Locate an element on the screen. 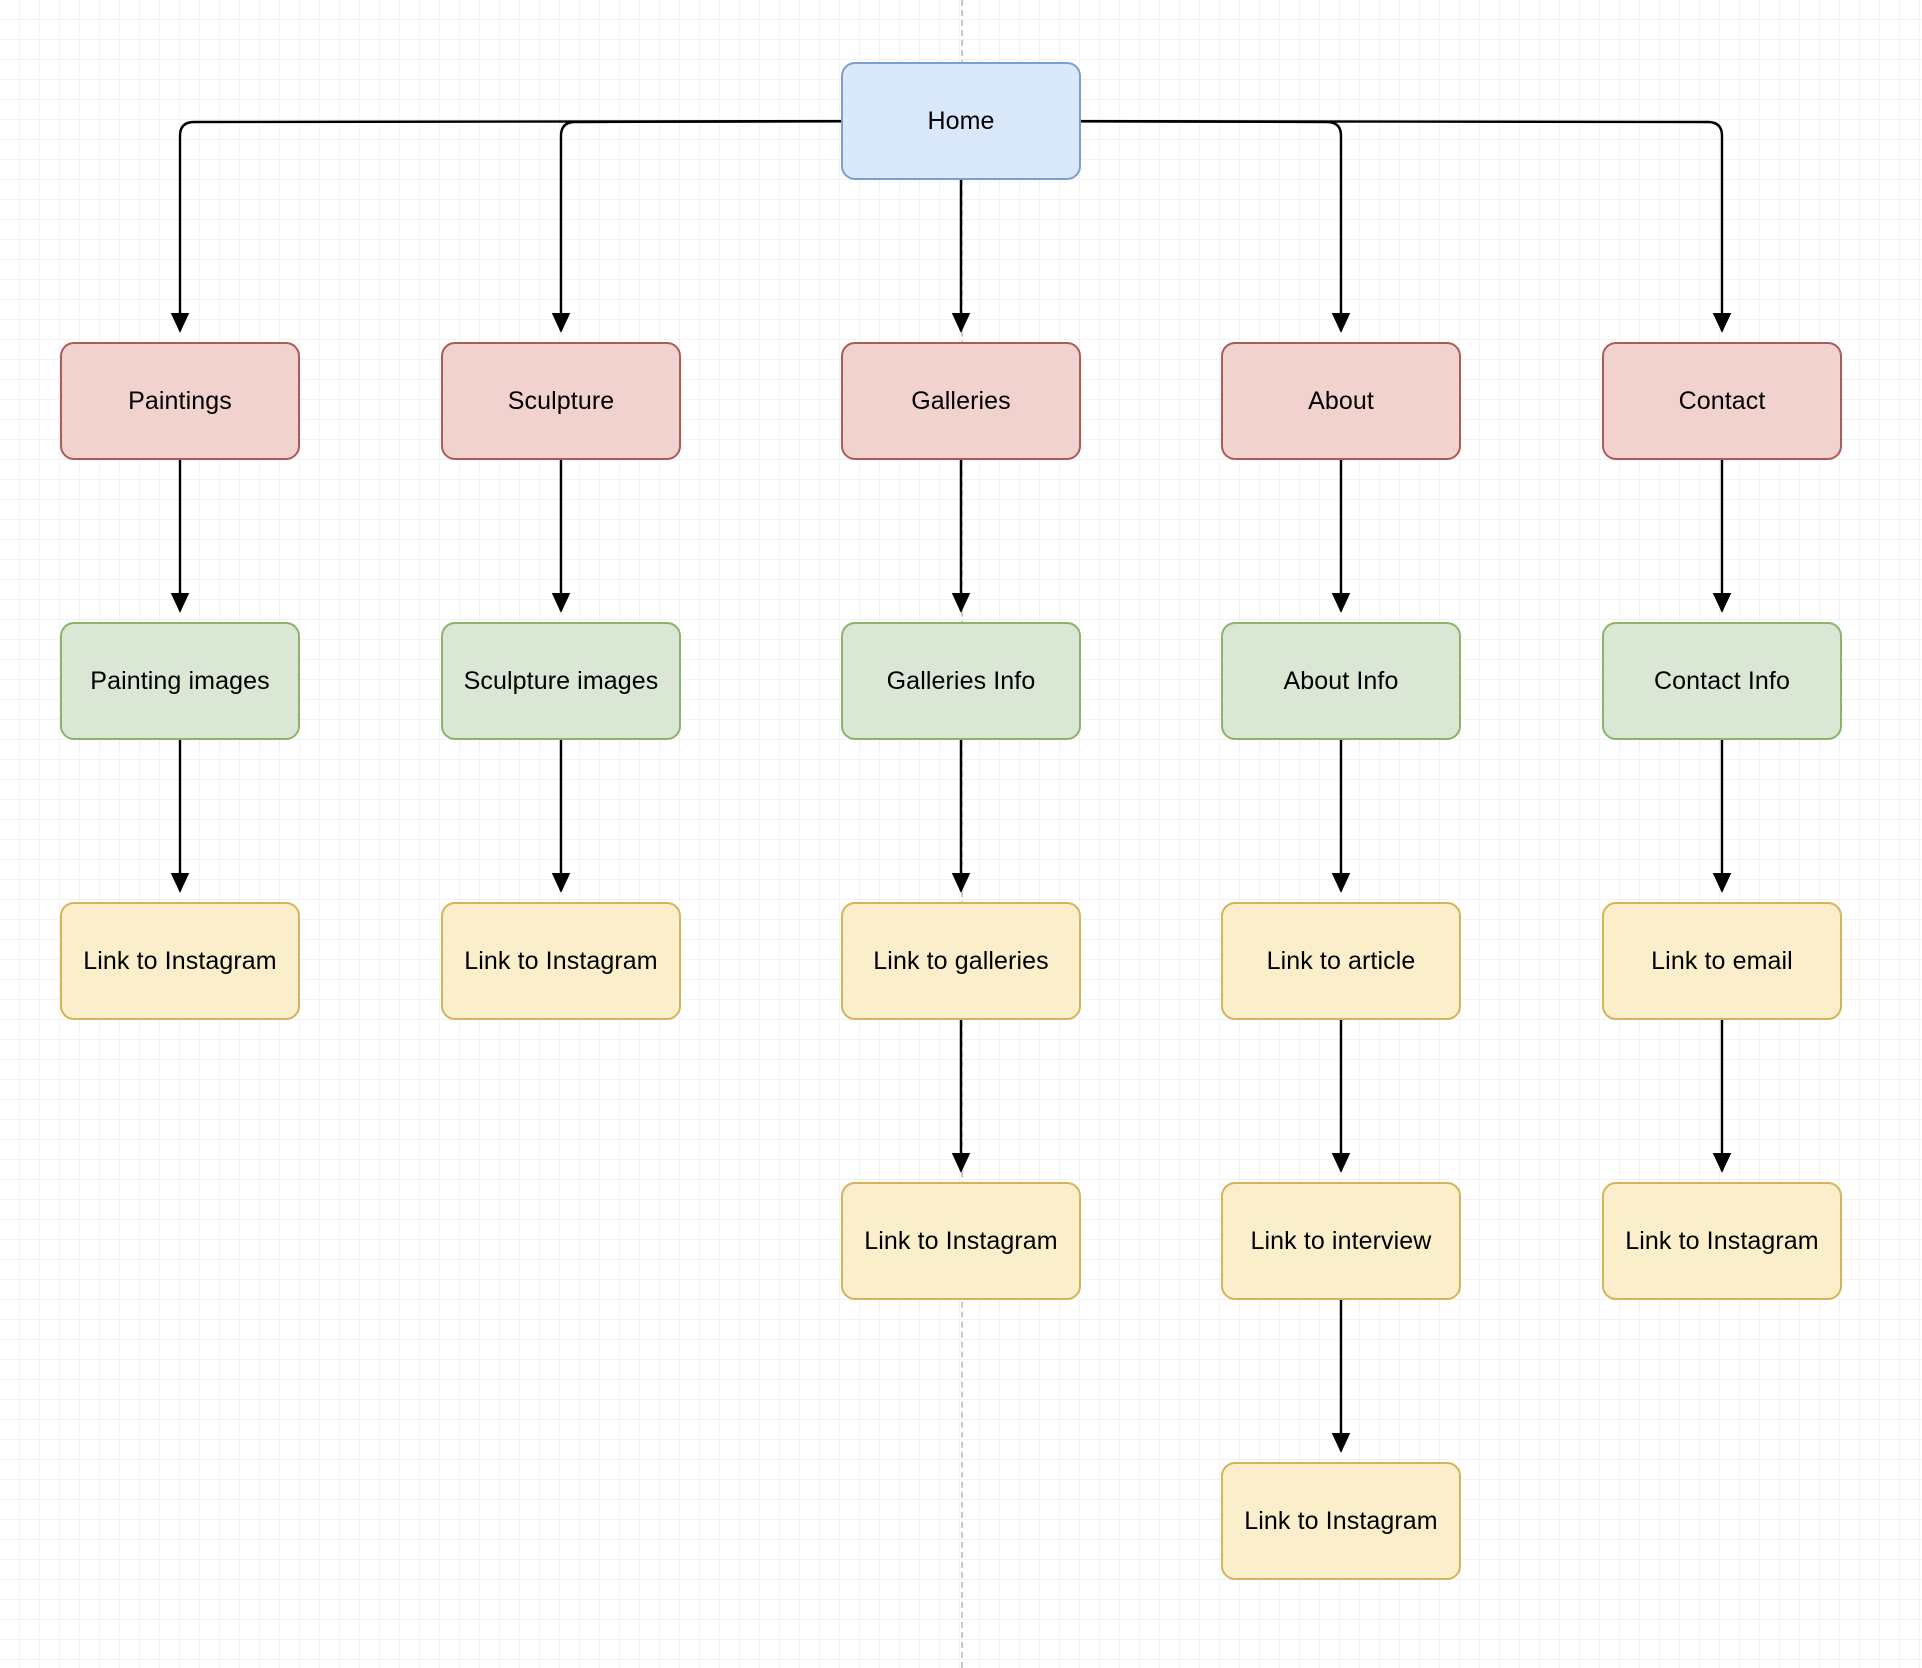  node-label: Sculpture images is located at coordinates (561, 681).